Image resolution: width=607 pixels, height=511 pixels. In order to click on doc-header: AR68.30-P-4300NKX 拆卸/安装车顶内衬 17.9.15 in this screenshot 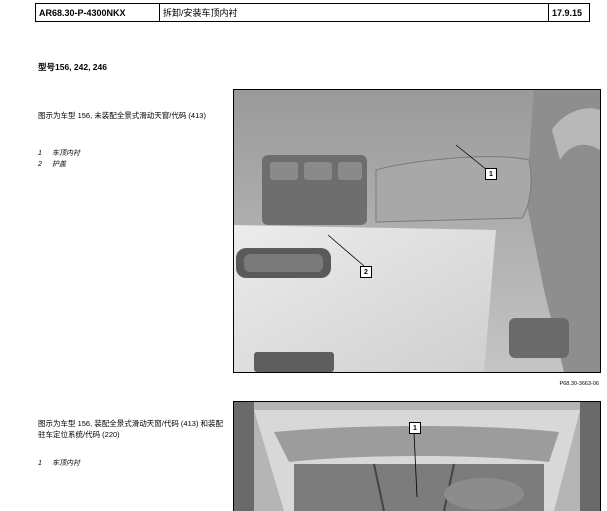, I will do `click(312, 12)`.